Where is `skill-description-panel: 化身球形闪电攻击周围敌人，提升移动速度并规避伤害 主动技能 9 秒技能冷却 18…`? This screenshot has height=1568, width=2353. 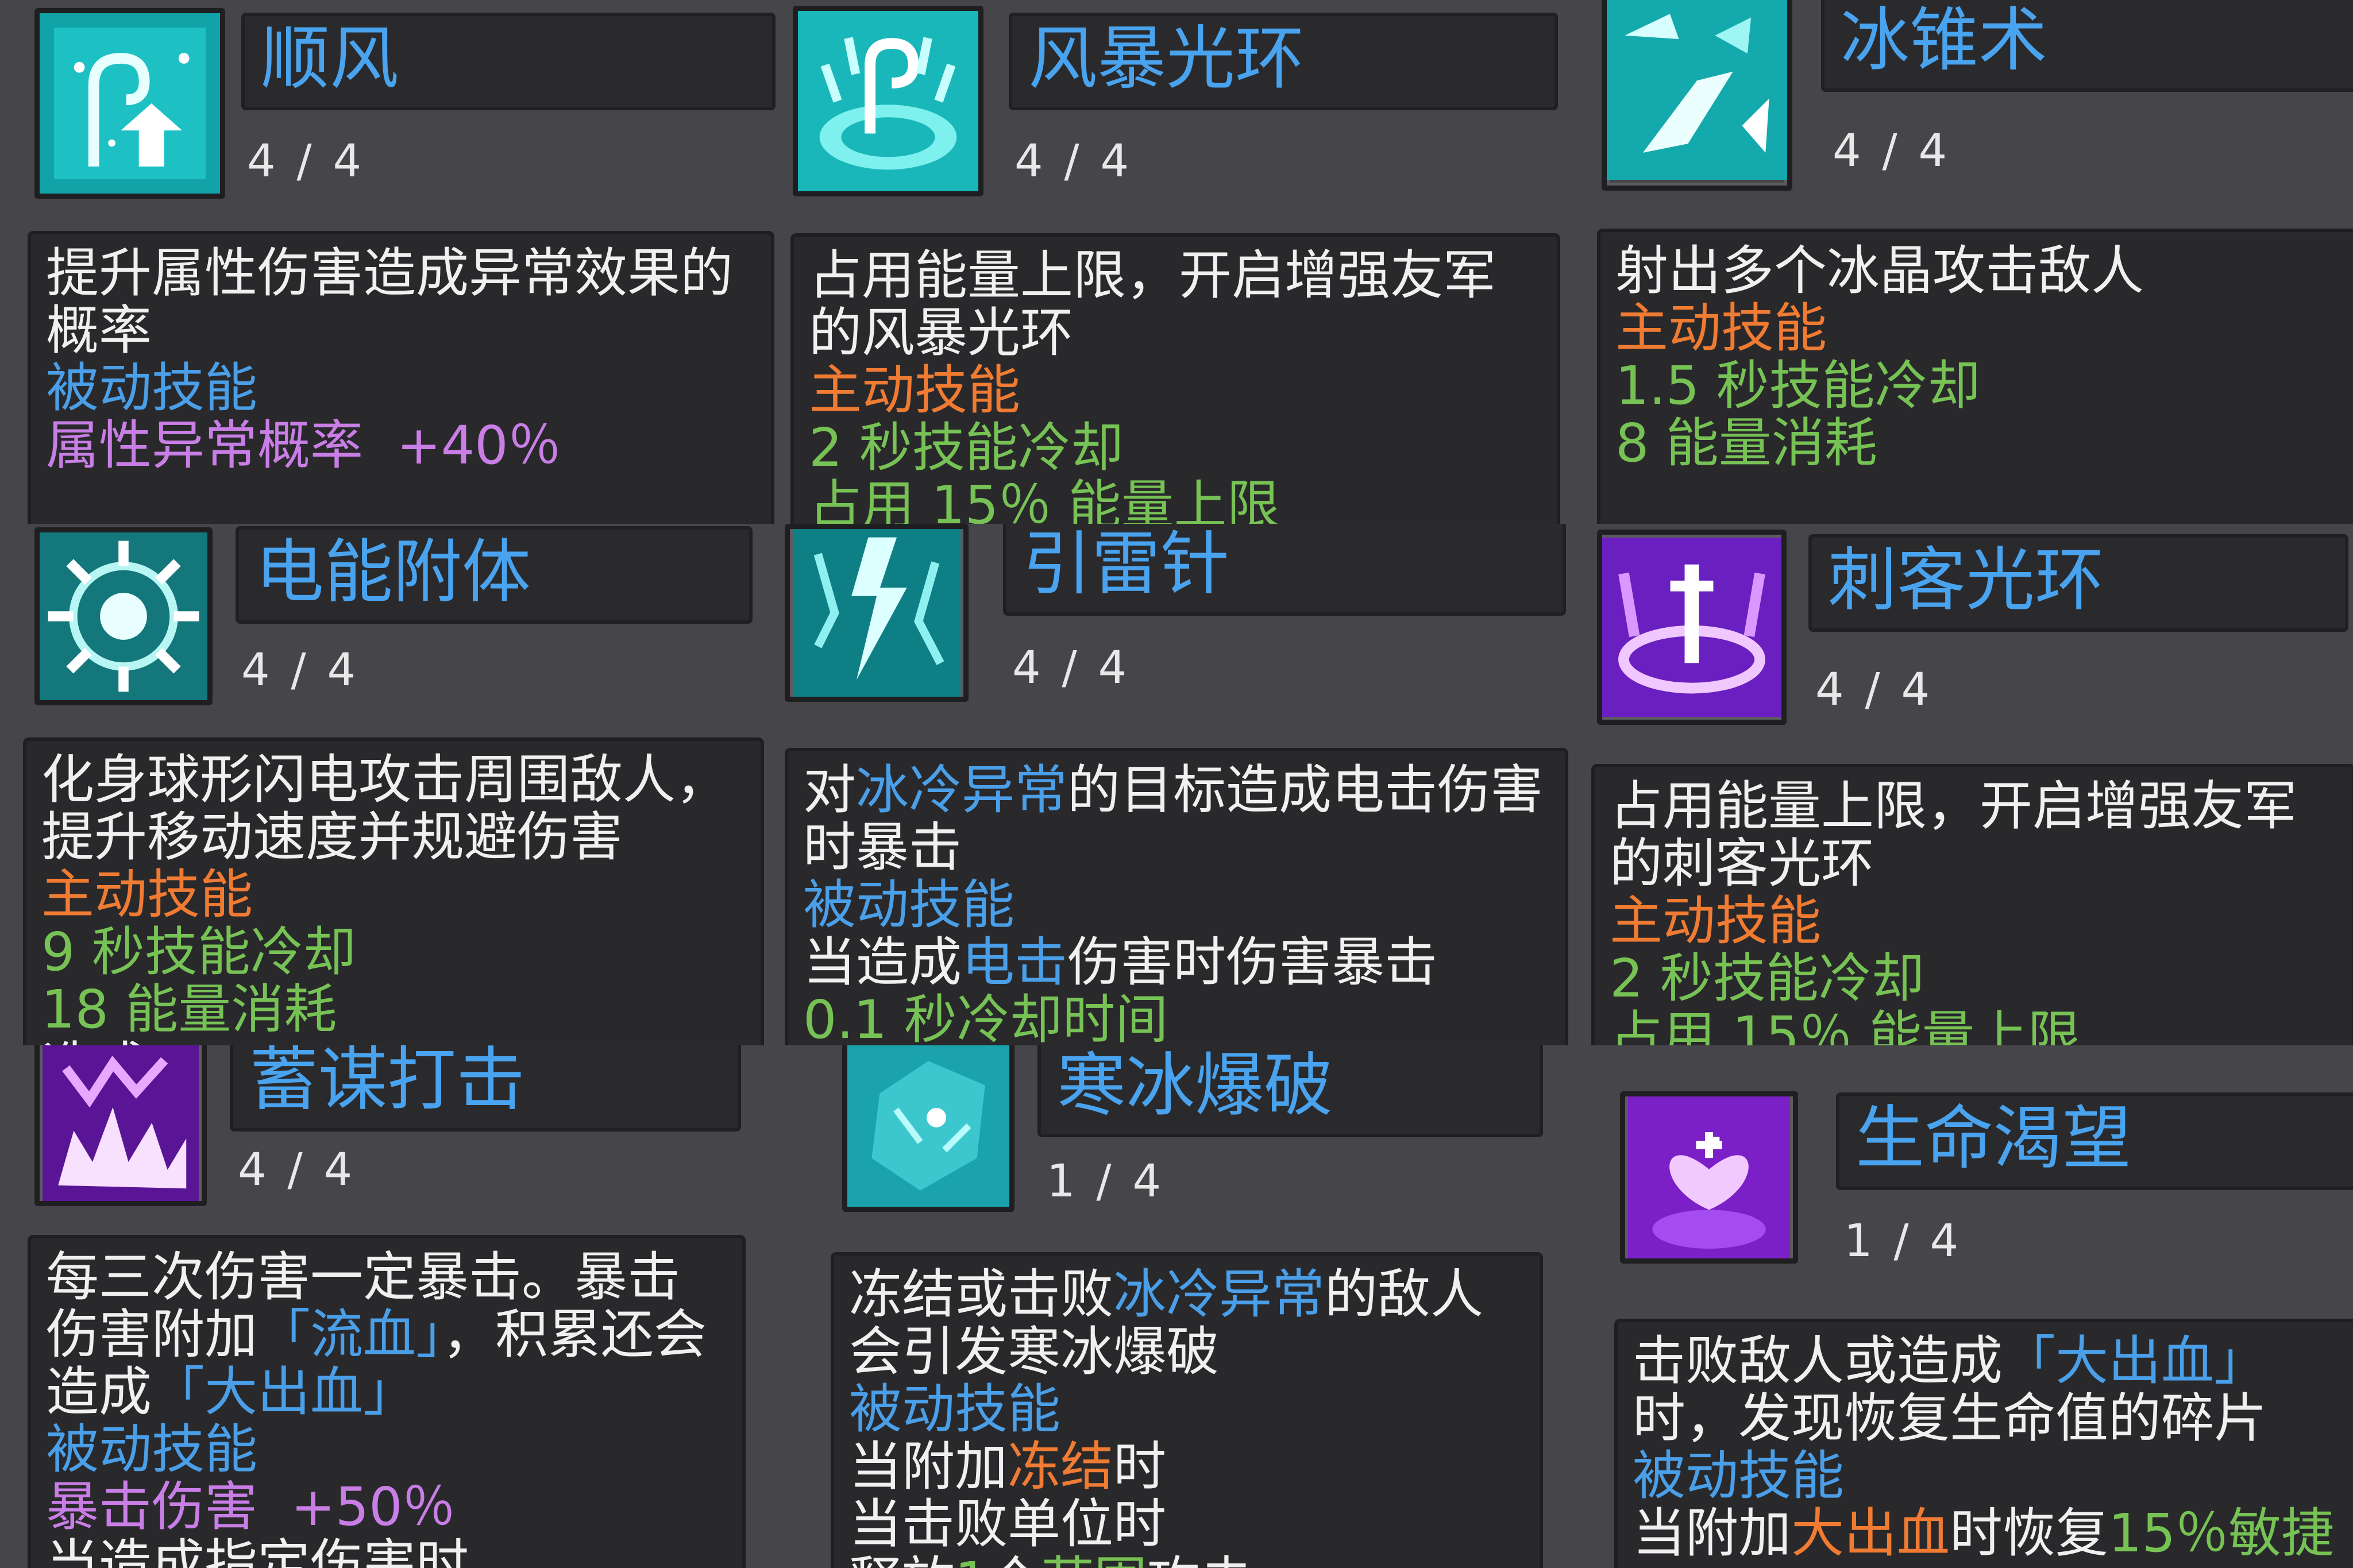
skill-description-panel: 化身球形闪电攻击周围敌人，提升移动速度并规避伤害 主动技能 9 秒技能冷却 18… is located at coordinates (393, 891).